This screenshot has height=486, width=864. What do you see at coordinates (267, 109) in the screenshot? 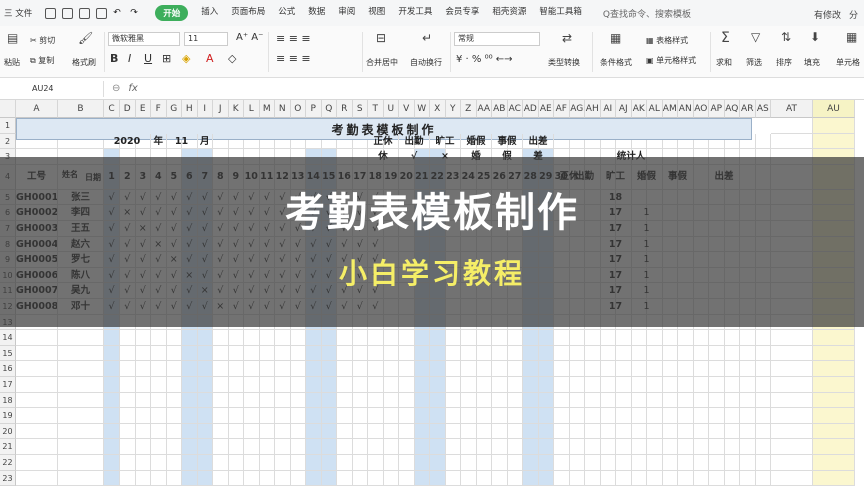
I see `column-header: M` at bounding box center [267, 109].